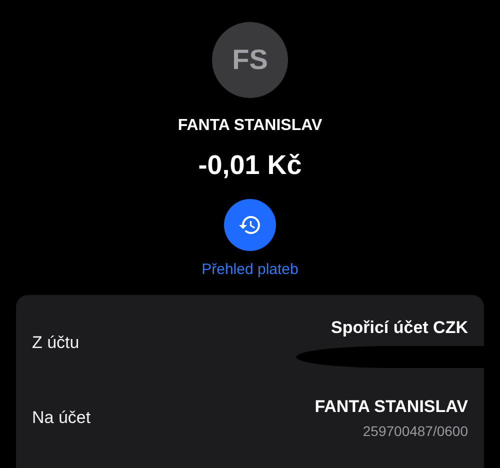 The image size is (500, 468). I want to click on detail-label: Z účtu, so click(56, 343).